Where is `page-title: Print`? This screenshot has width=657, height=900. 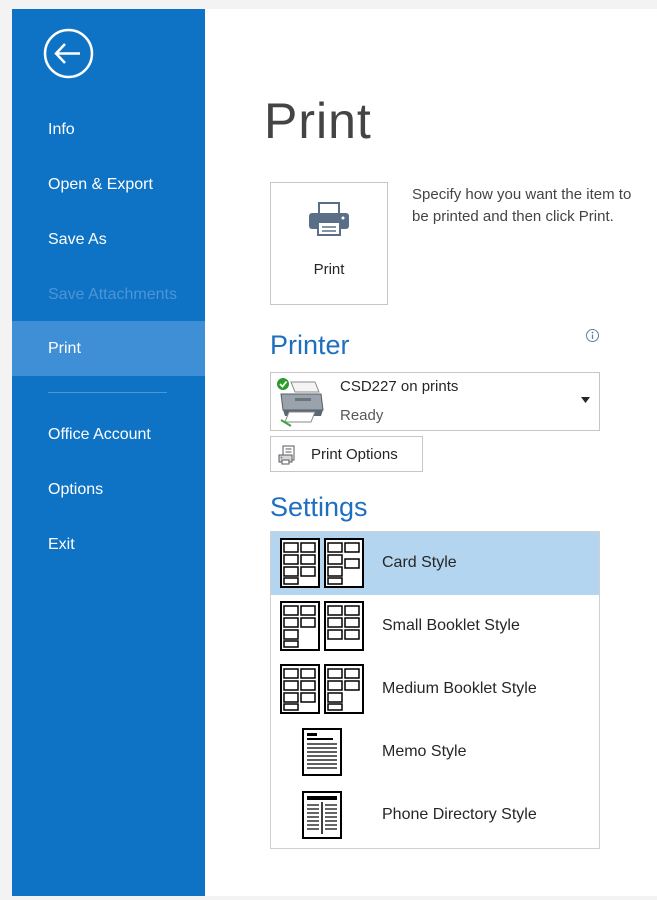
page-title: Print is located at coordinates (318, 121).